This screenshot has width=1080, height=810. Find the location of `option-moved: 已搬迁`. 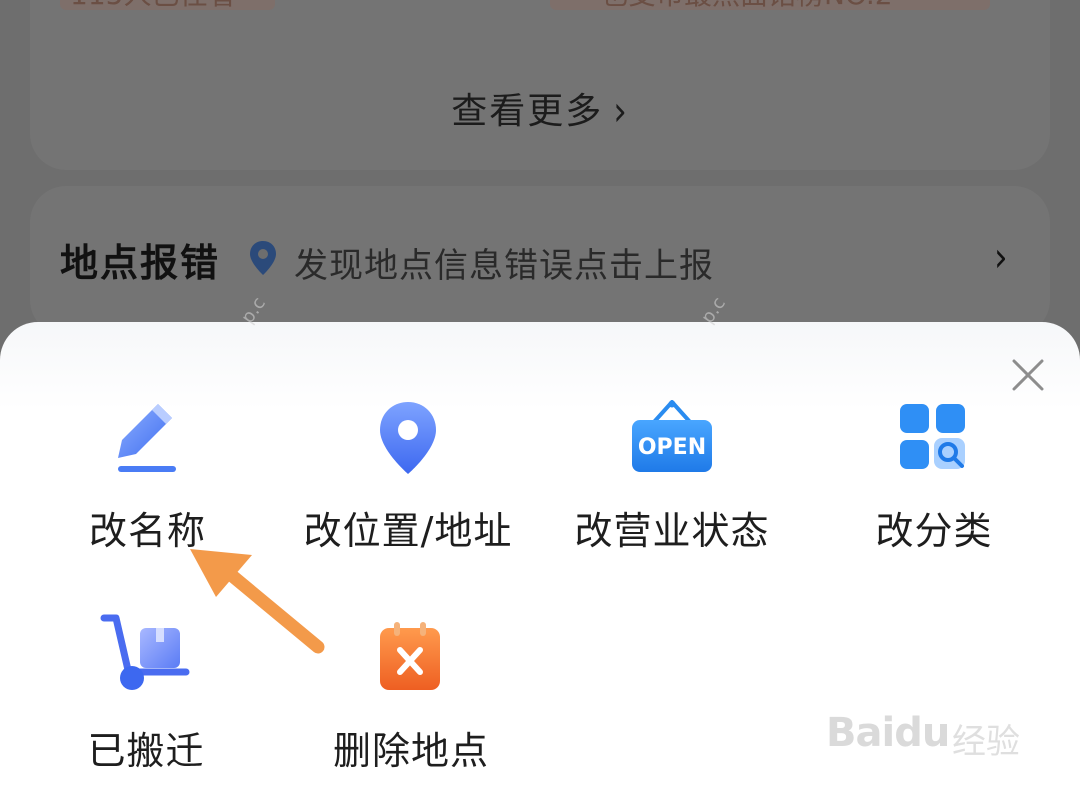

option-moved: 已搬迁 is located at coordinates (146, 692).